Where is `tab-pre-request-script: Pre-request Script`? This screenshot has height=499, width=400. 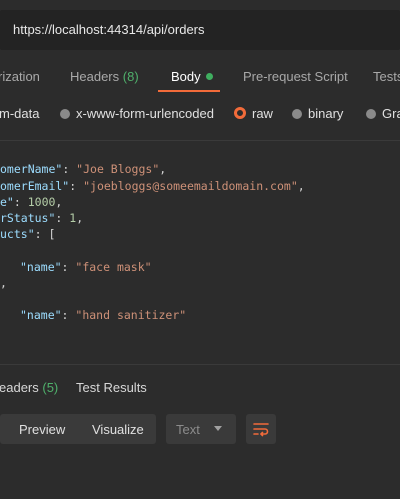
tab-pre-request-script: Pre-request Script is located at coordinates (295, 76).